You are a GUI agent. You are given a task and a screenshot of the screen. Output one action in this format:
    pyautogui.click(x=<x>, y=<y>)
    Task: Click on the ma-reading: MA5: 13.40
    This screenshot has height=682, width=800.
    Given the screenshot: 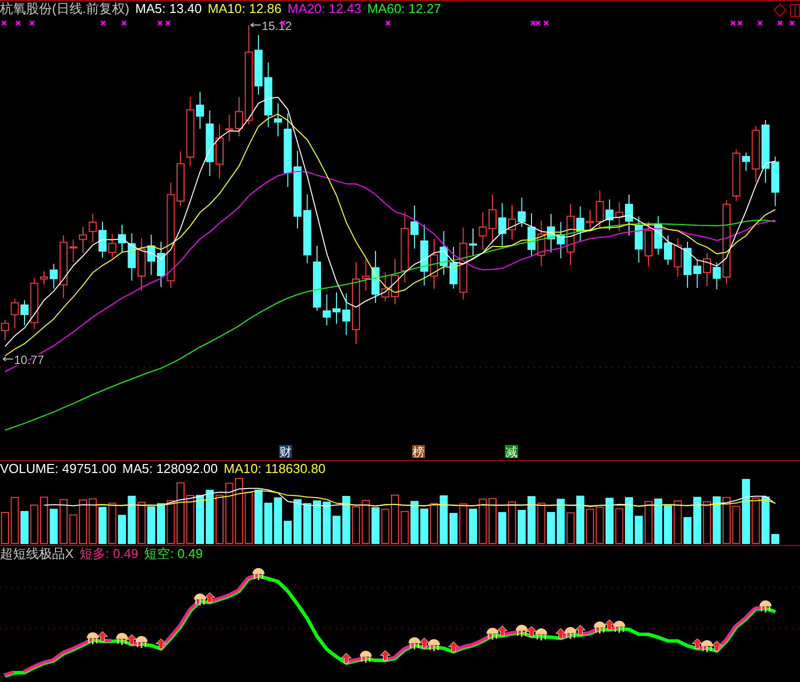 What is the action you would take?
    pyautogui.click(x=168, y=9)
    